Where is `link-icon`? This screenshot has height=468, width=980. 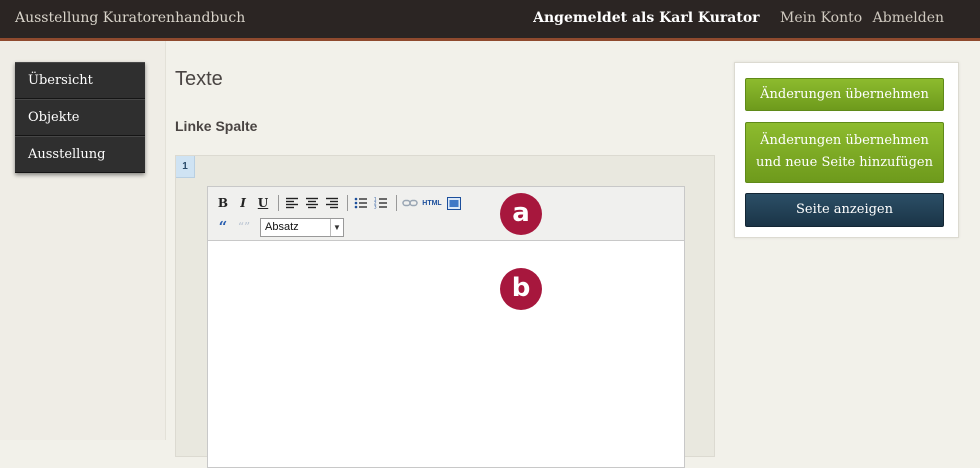 link-icon is located at coordinates (410, 203).